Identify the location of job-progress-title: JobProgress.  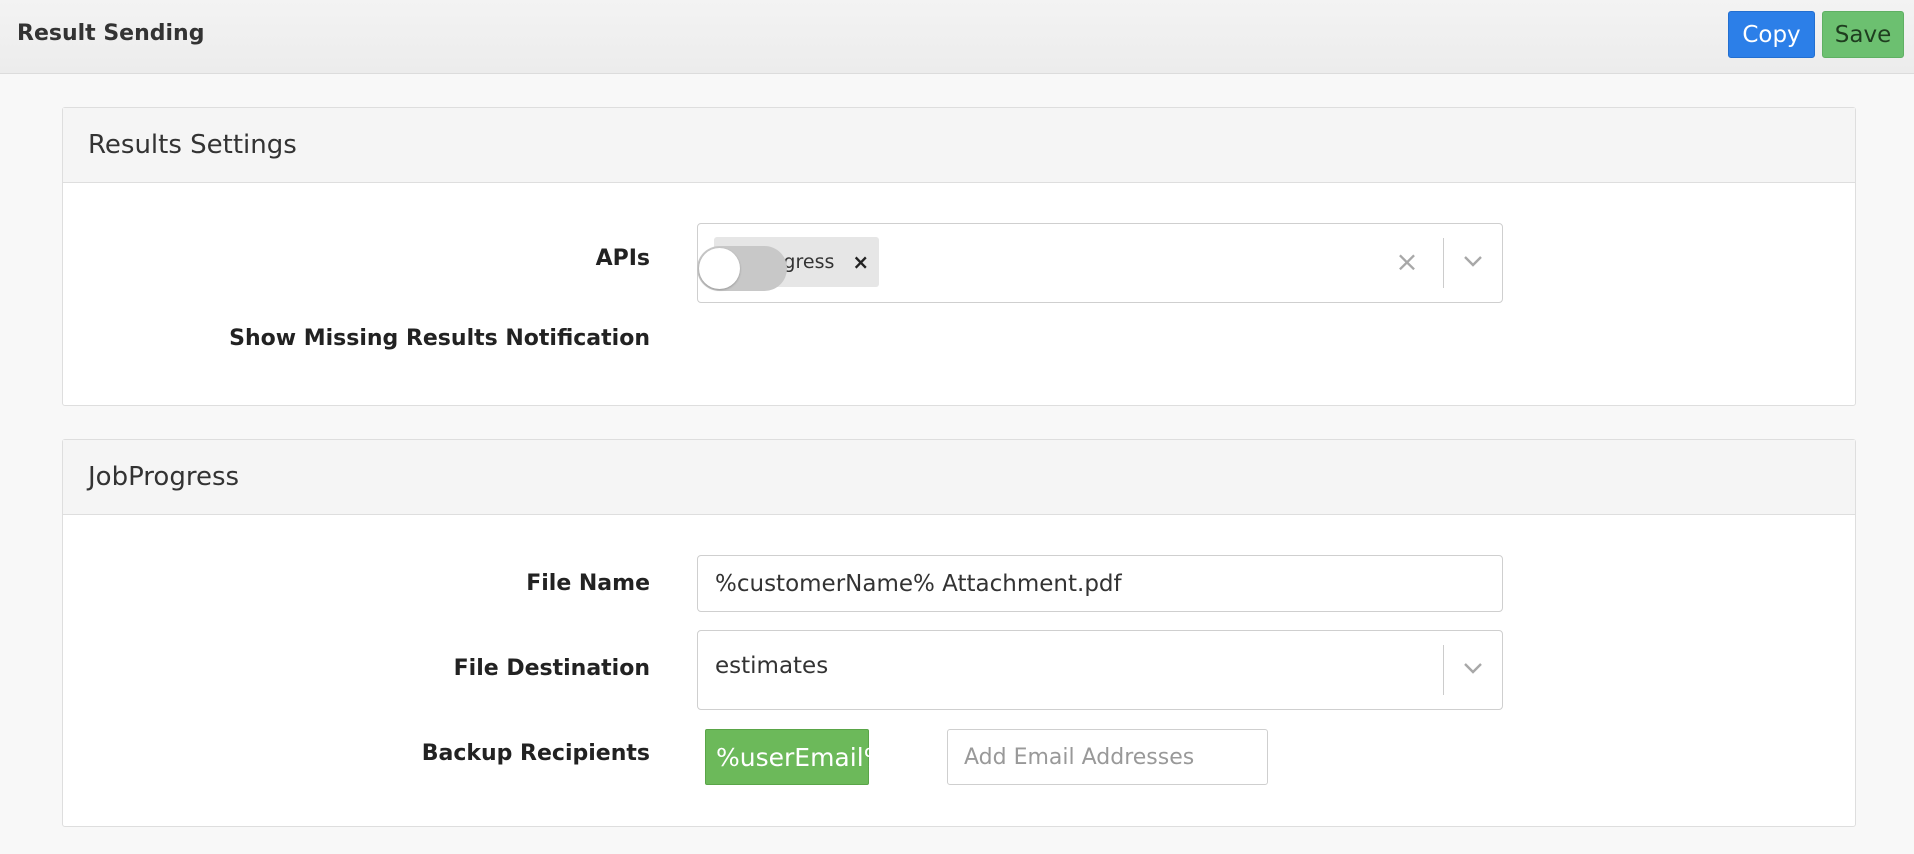
(164, 477).